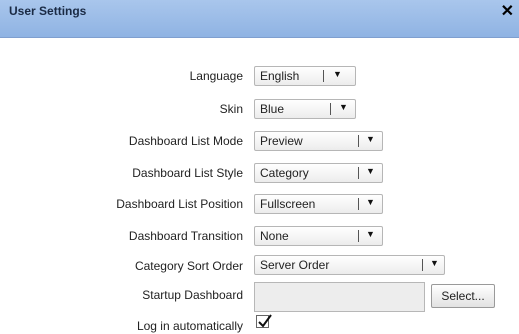 Image resolution: width=519 pixels, height=334 pixels. What do you see at coordinates (216, 76) in the screenshot?
I see `language-label: Language` at bounding box center [216, 76].